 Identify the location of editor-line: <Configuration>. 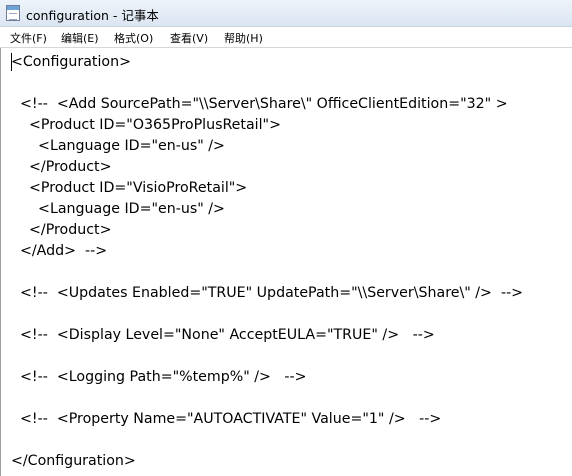
(71, 62).